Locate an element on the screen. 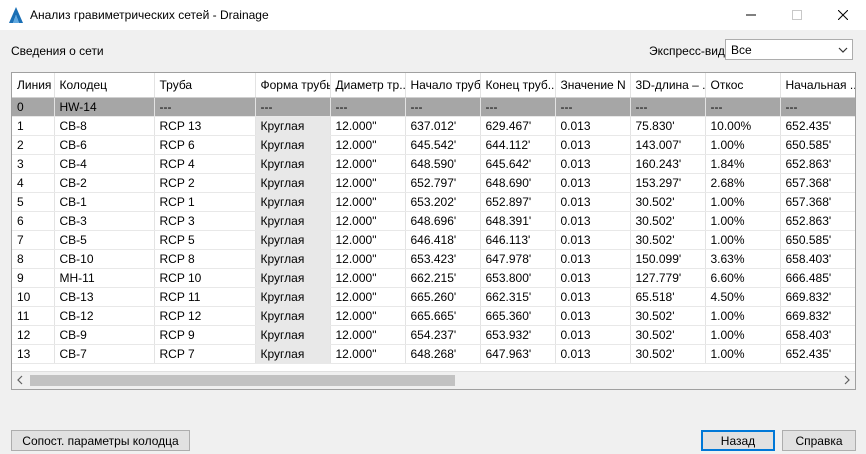 The image size is (866, 454). structure-properties-button: Сопост. параметры колодца is located at coordinates (100, 440).